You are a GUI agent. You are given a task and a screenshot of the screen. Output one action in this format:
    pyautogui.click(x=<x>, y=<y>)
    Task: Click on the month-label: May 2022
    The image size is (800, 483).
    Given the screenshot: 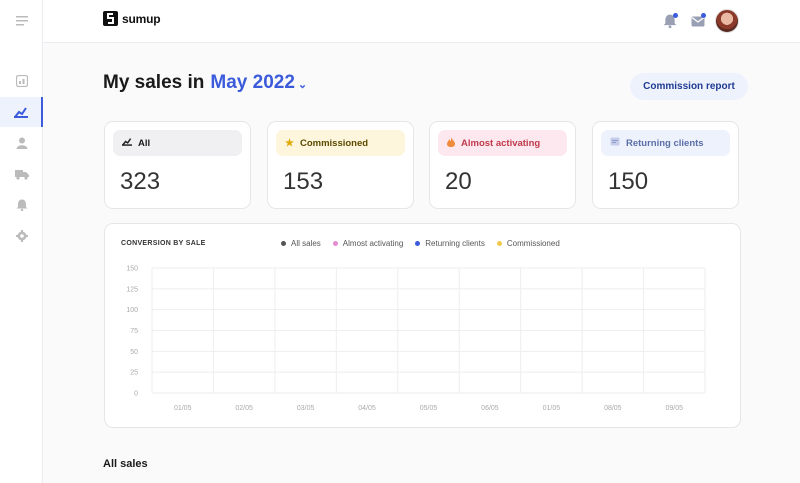 What is the action you would take?
    pyautogui.click(x=252, y=82)
    